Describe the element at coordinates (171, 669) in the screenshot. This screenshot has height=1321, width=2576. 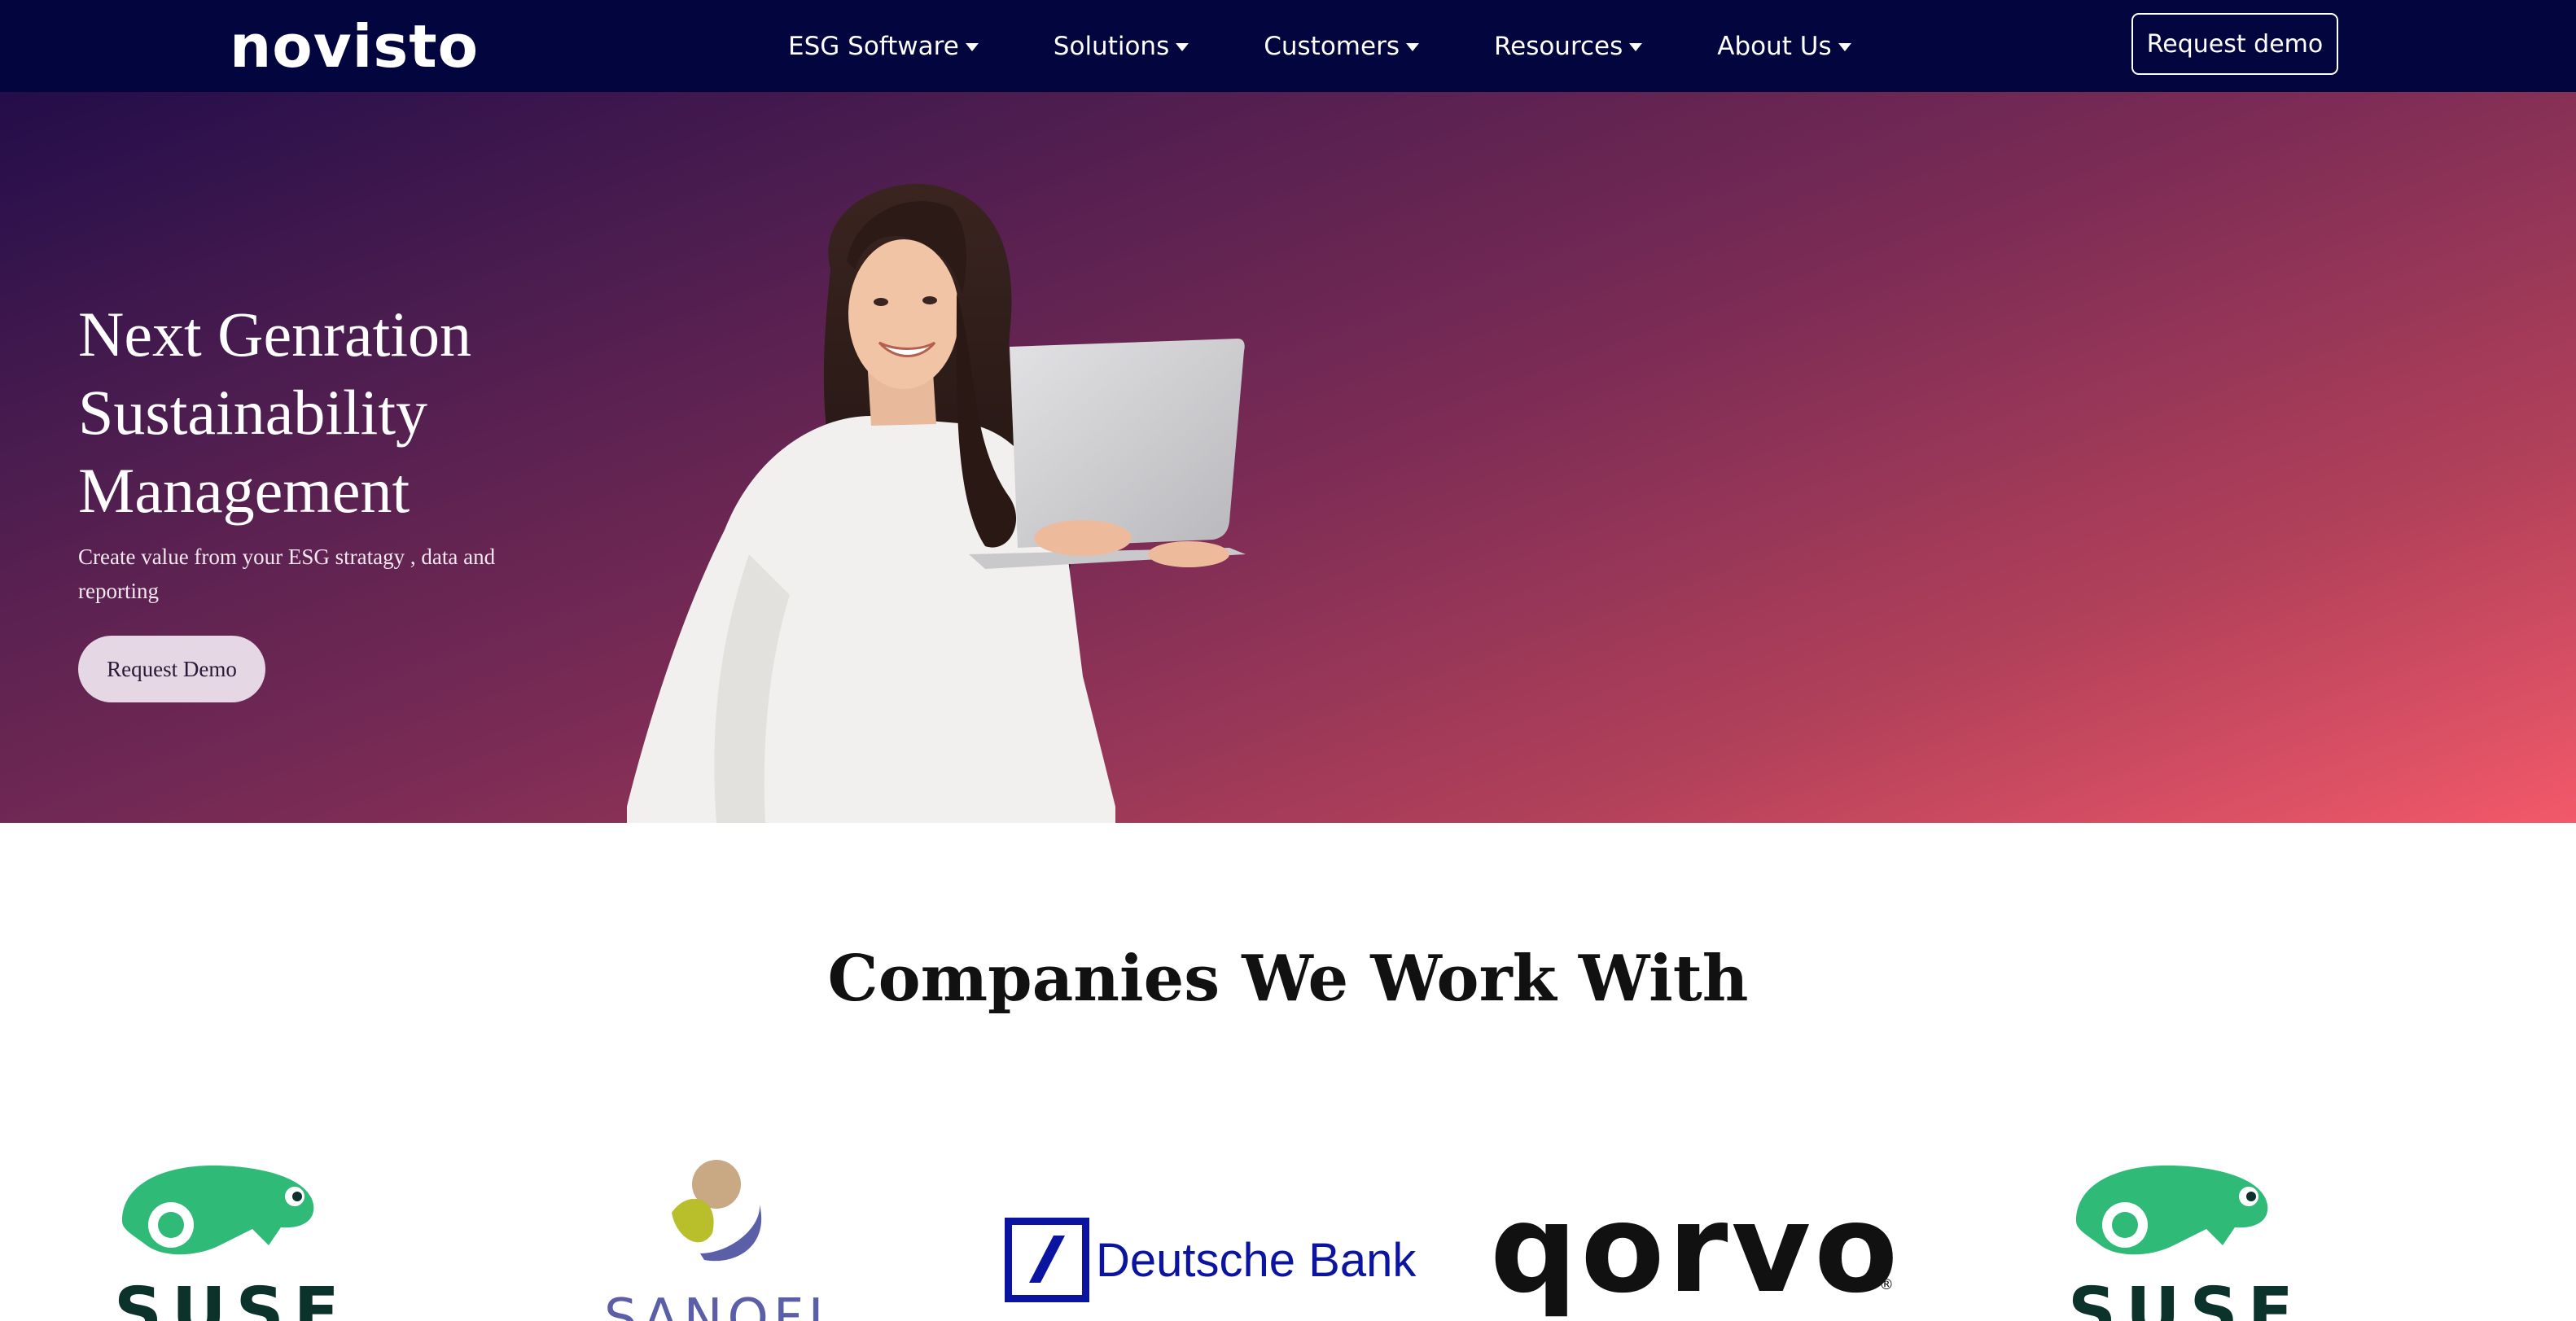
I see `request-demo-hero-button: Request Demo` at that location.